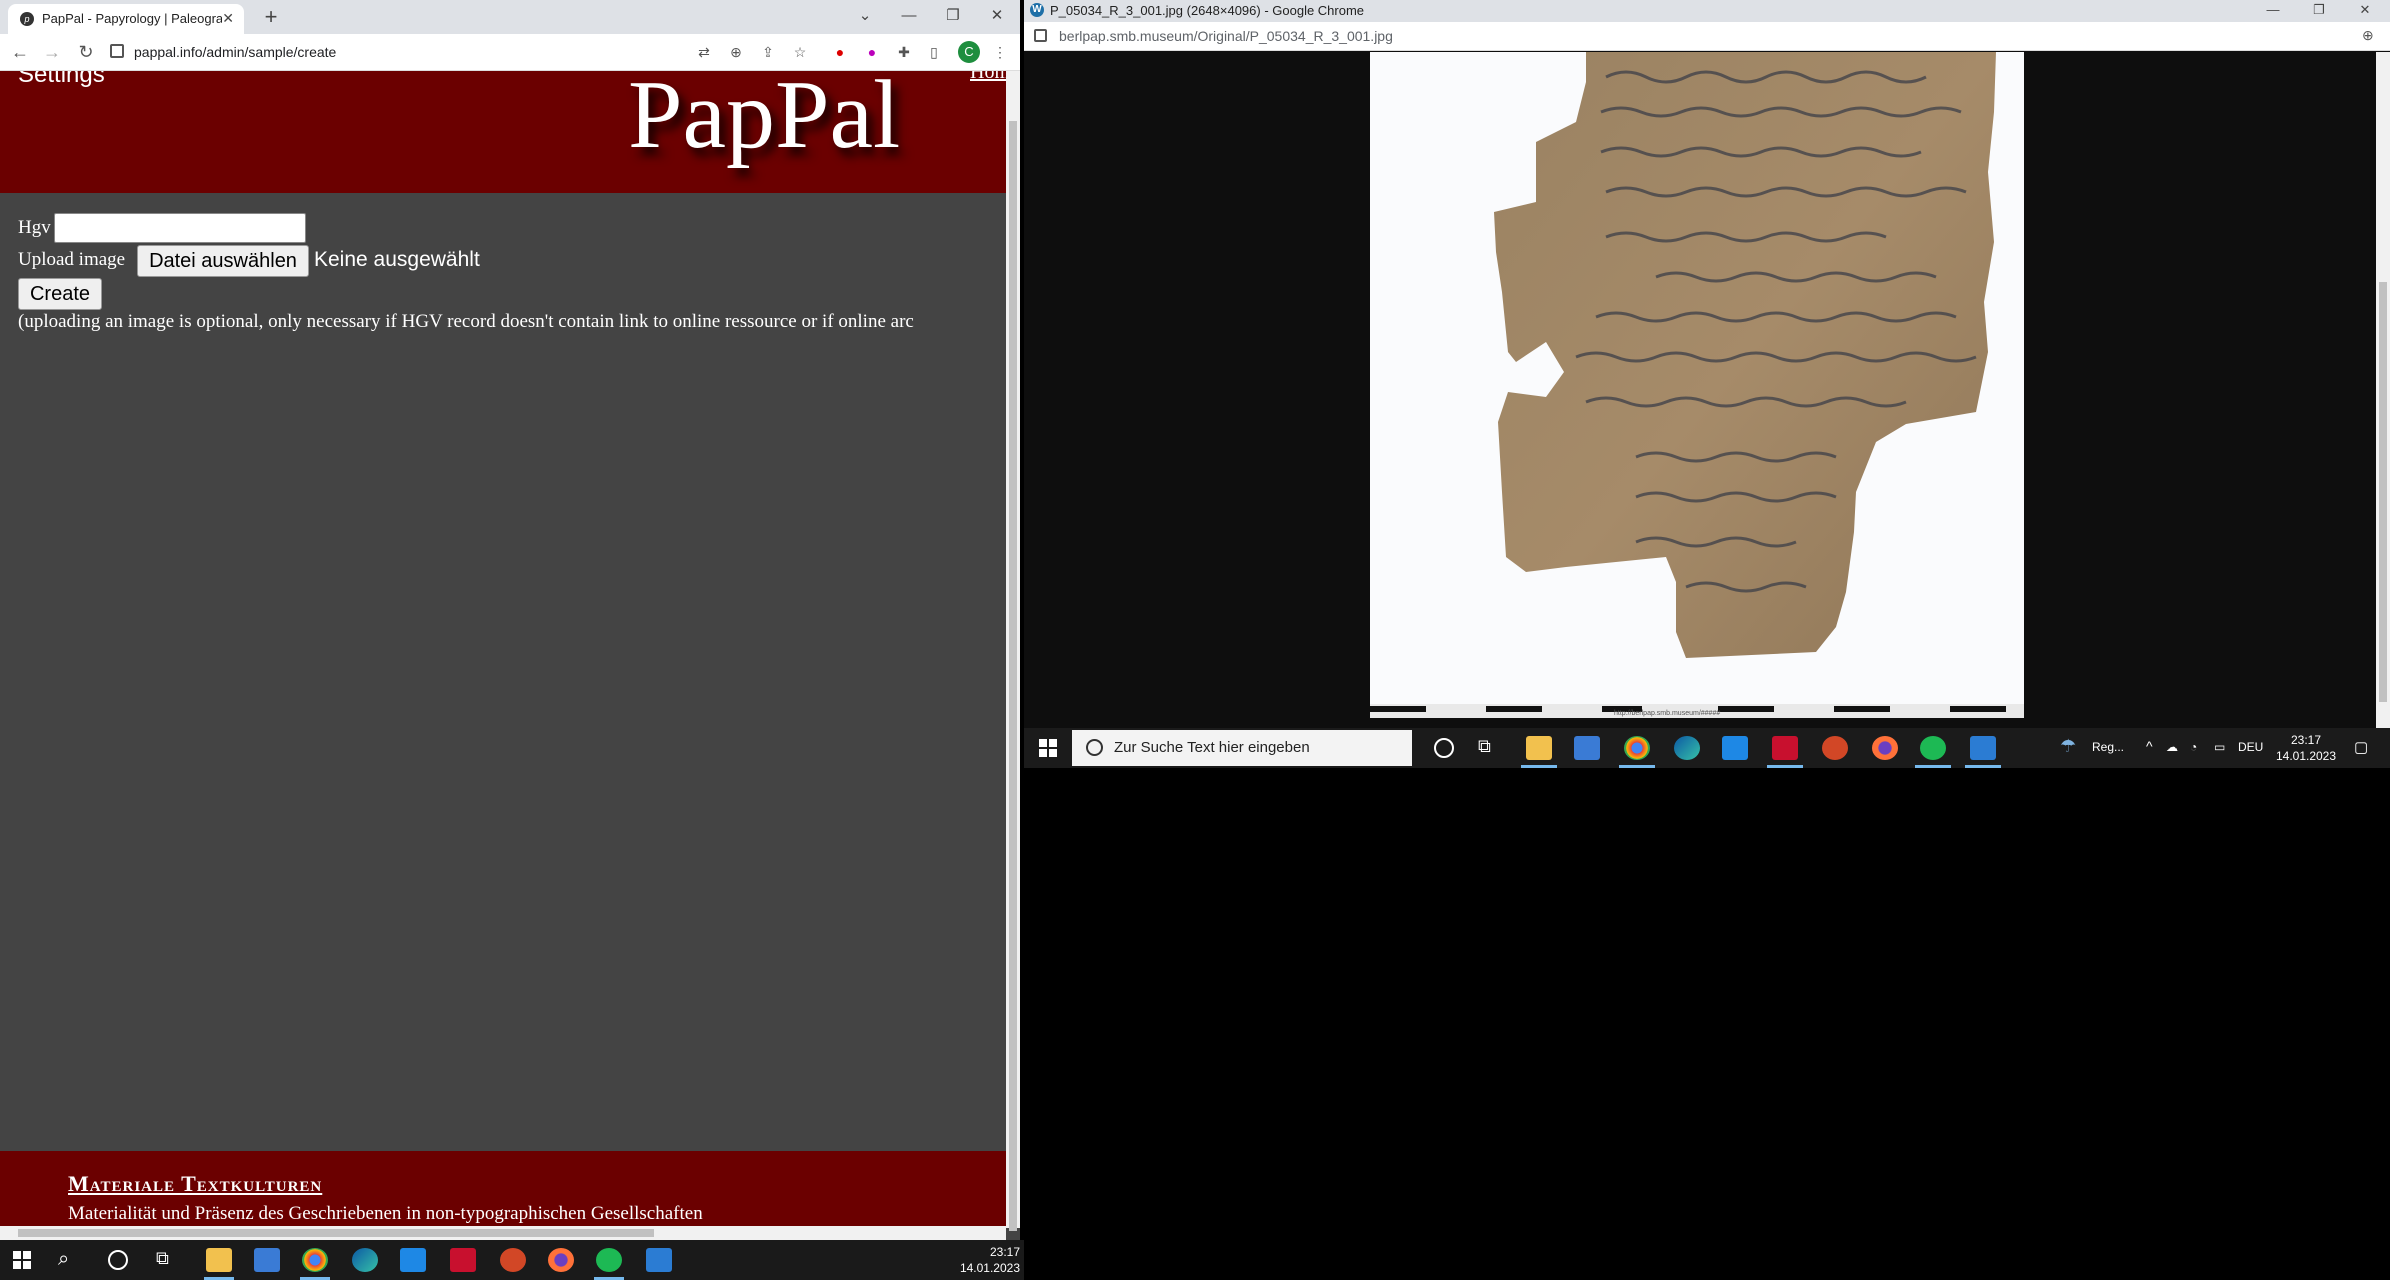 The image size is (2390, 1280). I want to click on papyrus-image: http://berlpap.smb.museum/#####, so click(1697, 385).